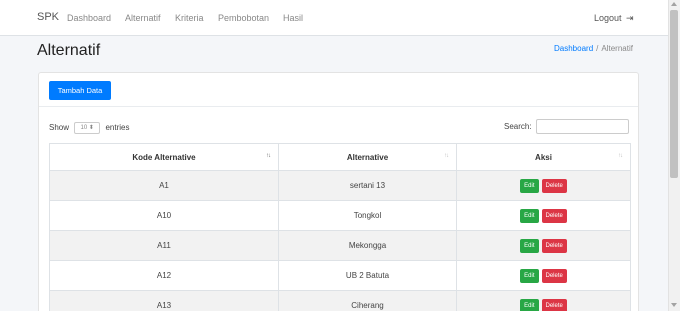  What do you see at coordinates (674, 4) in the screenshot?
I see `scroll-up-arrow-icon` at bounding box center [674, 4].